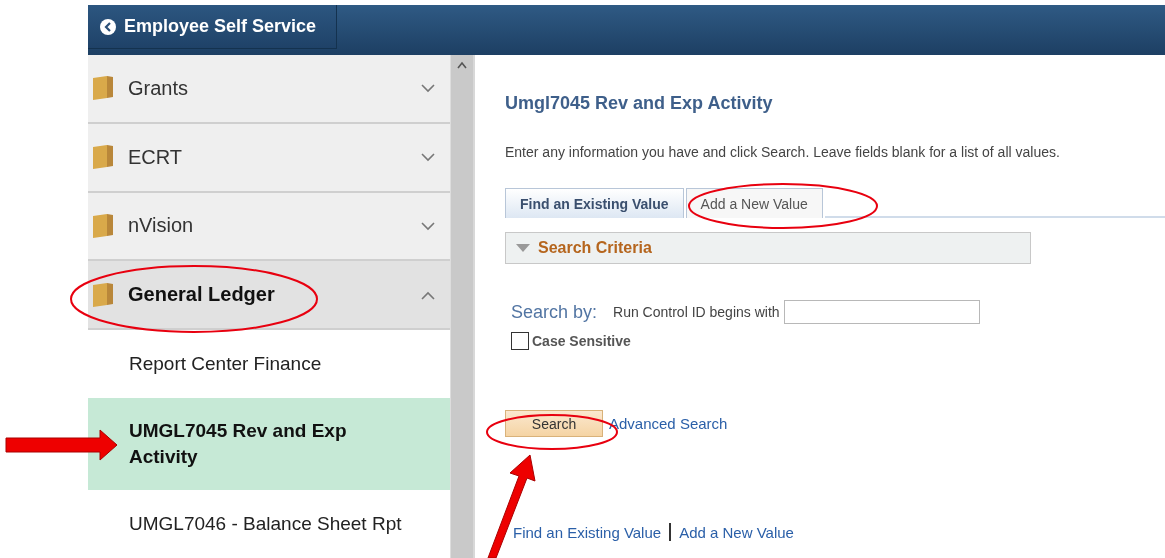 This screenshot has width=1165, height=558. Describe the element at coordinates (520, 341) in the screenshot. I see `checkbox` at that location.